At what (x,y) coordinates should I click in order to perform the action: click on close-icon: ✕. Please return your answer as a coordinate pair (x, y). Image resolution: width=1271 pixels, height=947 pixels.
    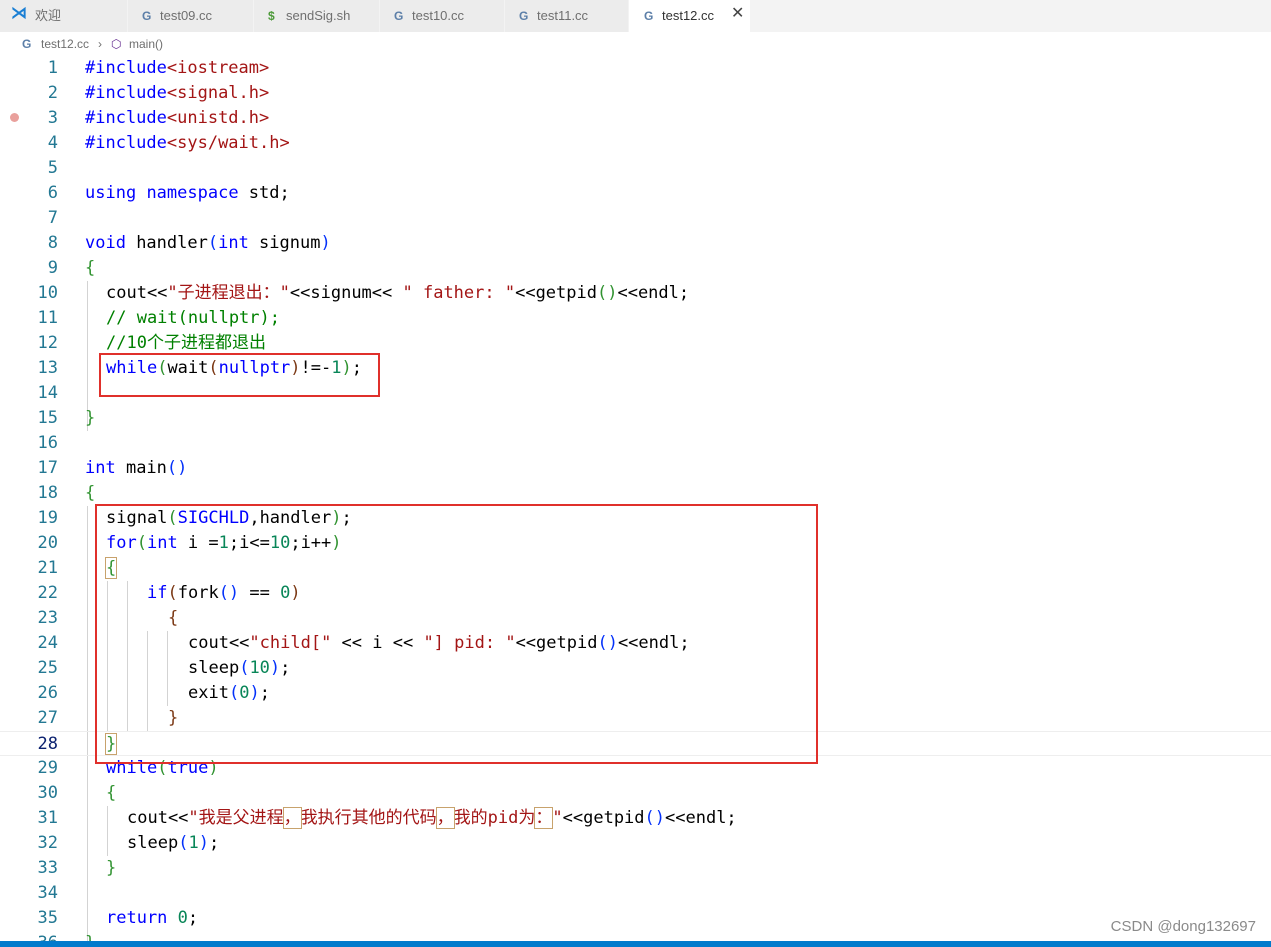
    Looking at the image, I should click on (737, 14).